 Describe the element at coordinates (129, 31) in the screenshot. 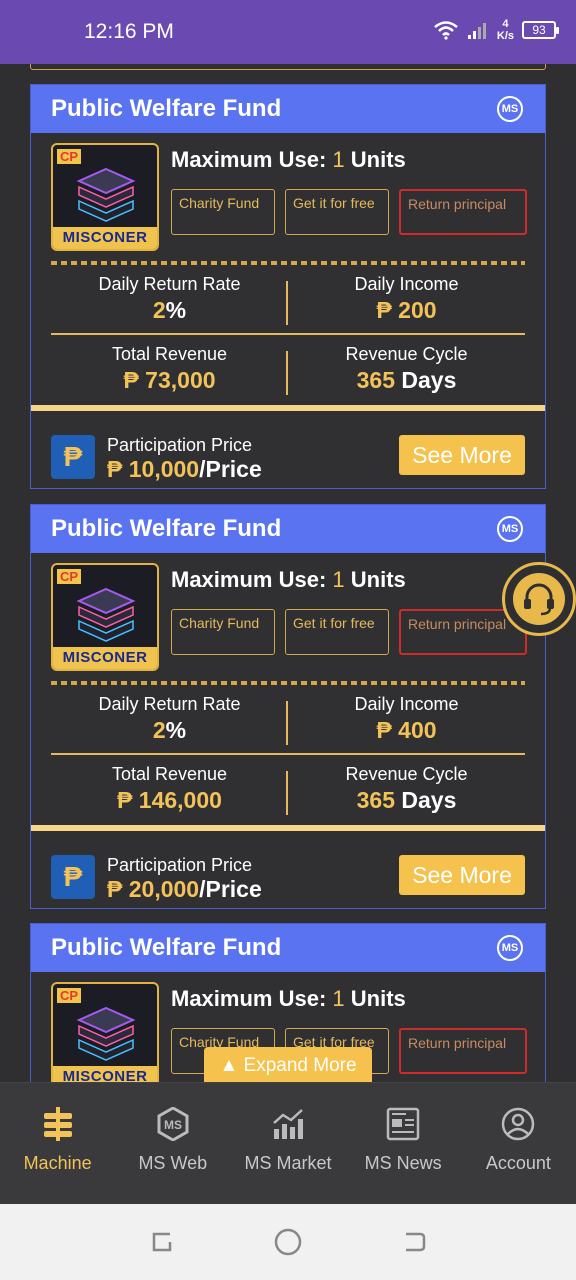

I see `status-time: 12:16 PM` at that location.